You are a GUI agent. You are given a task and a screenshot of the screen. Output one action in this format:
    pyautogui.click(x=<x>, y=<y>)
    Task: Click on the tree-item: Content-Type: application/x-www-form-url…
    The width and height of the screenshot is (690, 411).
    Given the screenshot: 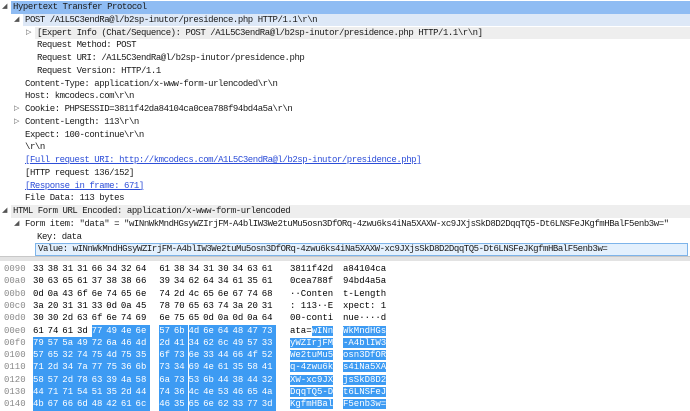 What is the action you would take?
    pyautogui.click(x=345, y=84)
    